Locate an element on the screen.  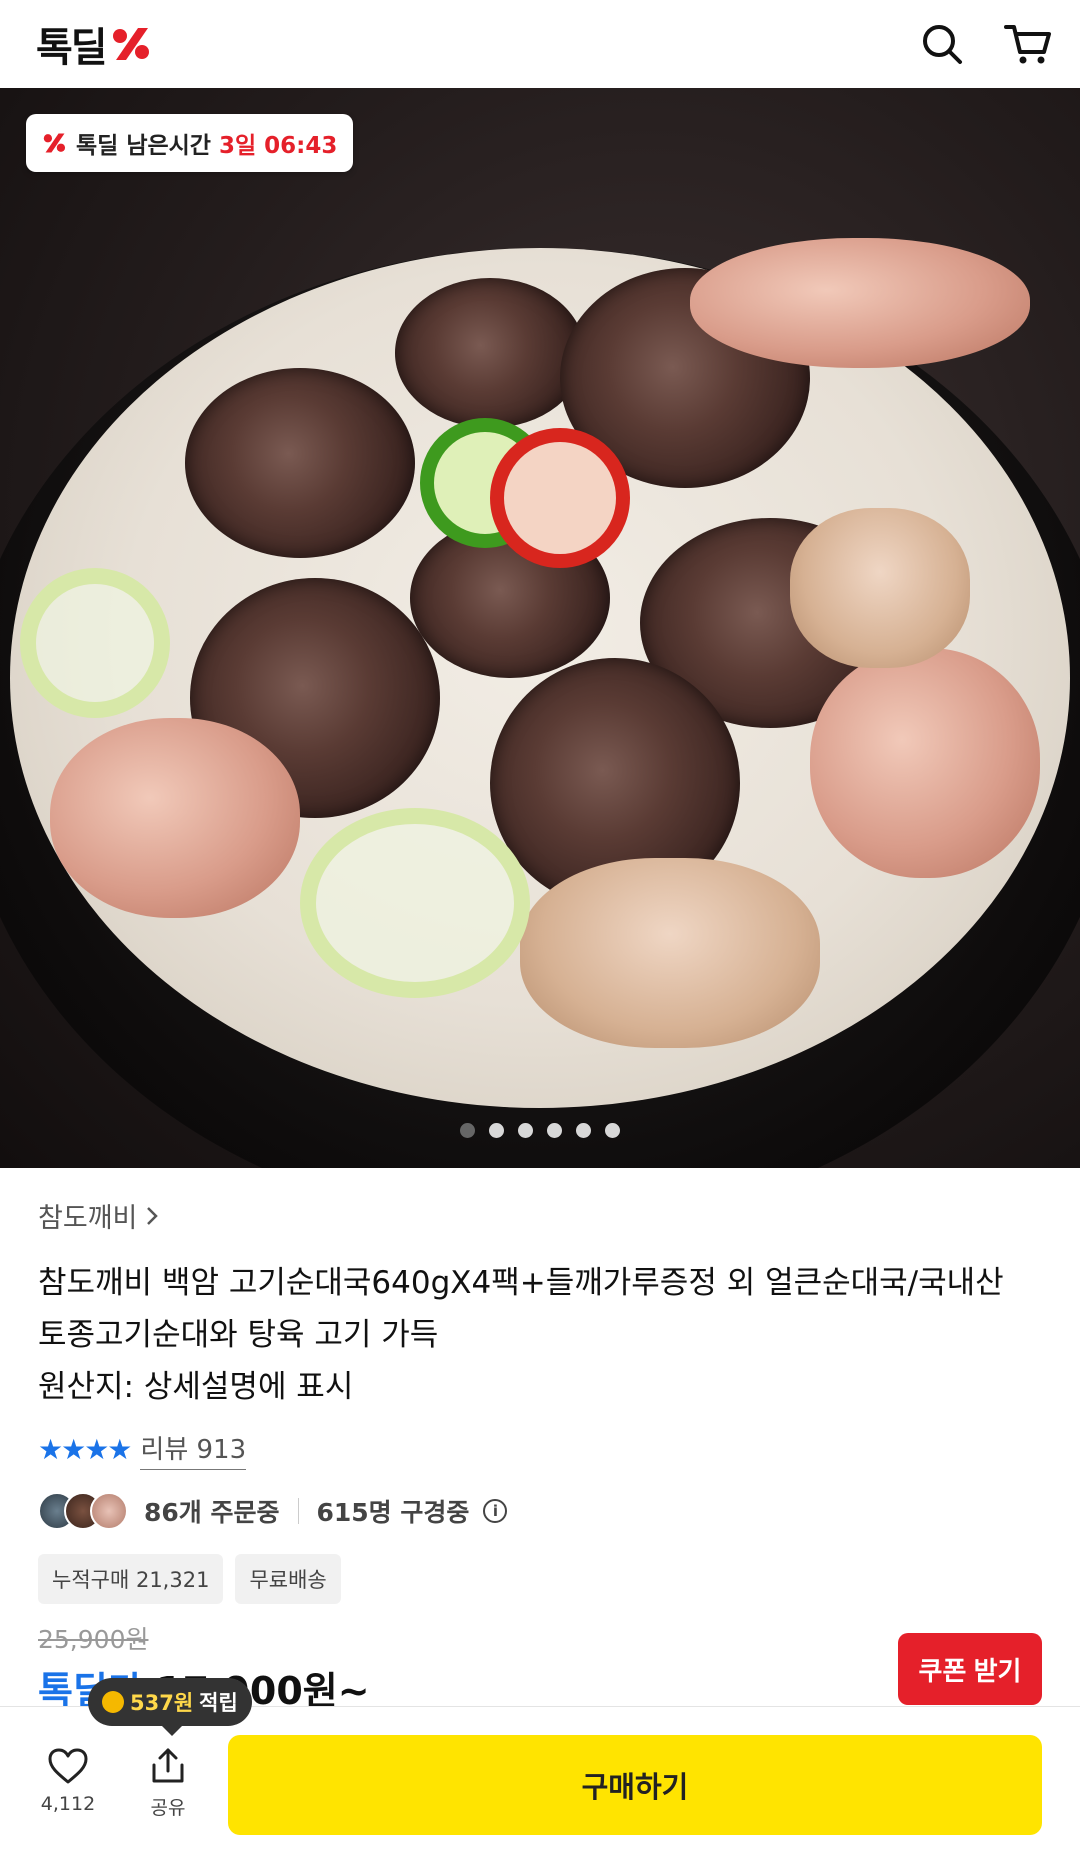
points-suffix: 적립 is located at coordinates (218, 1703).